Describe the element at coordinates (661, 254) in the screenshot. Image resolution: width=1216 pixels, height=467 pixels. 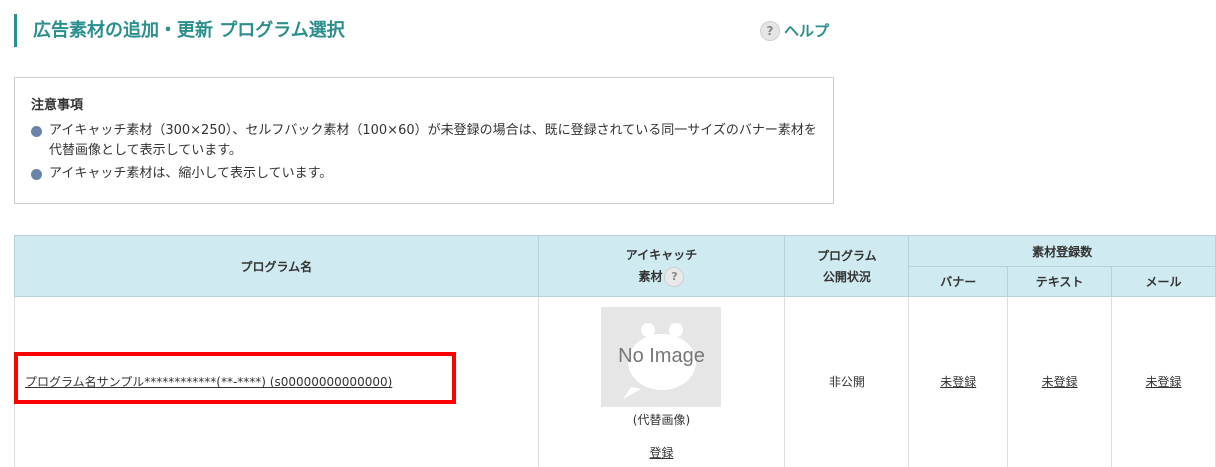
I see `header-eyecatch-line1: アイキャッチ` at that location.